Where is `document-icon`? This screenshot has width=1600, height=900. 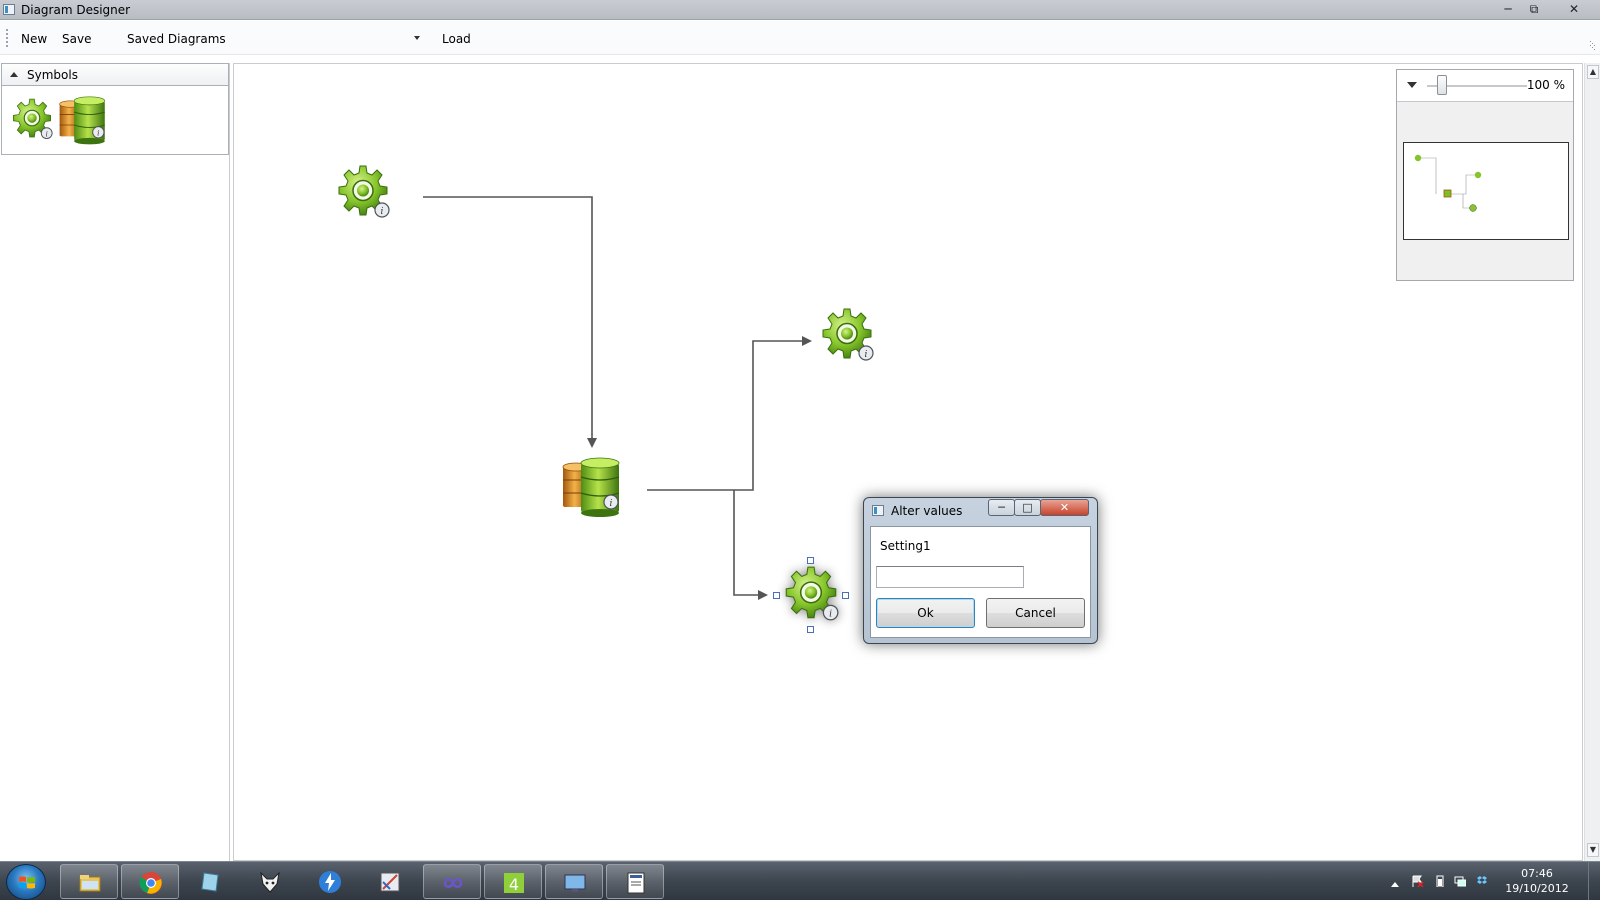 document-icon is located at coordinates (636, 883).